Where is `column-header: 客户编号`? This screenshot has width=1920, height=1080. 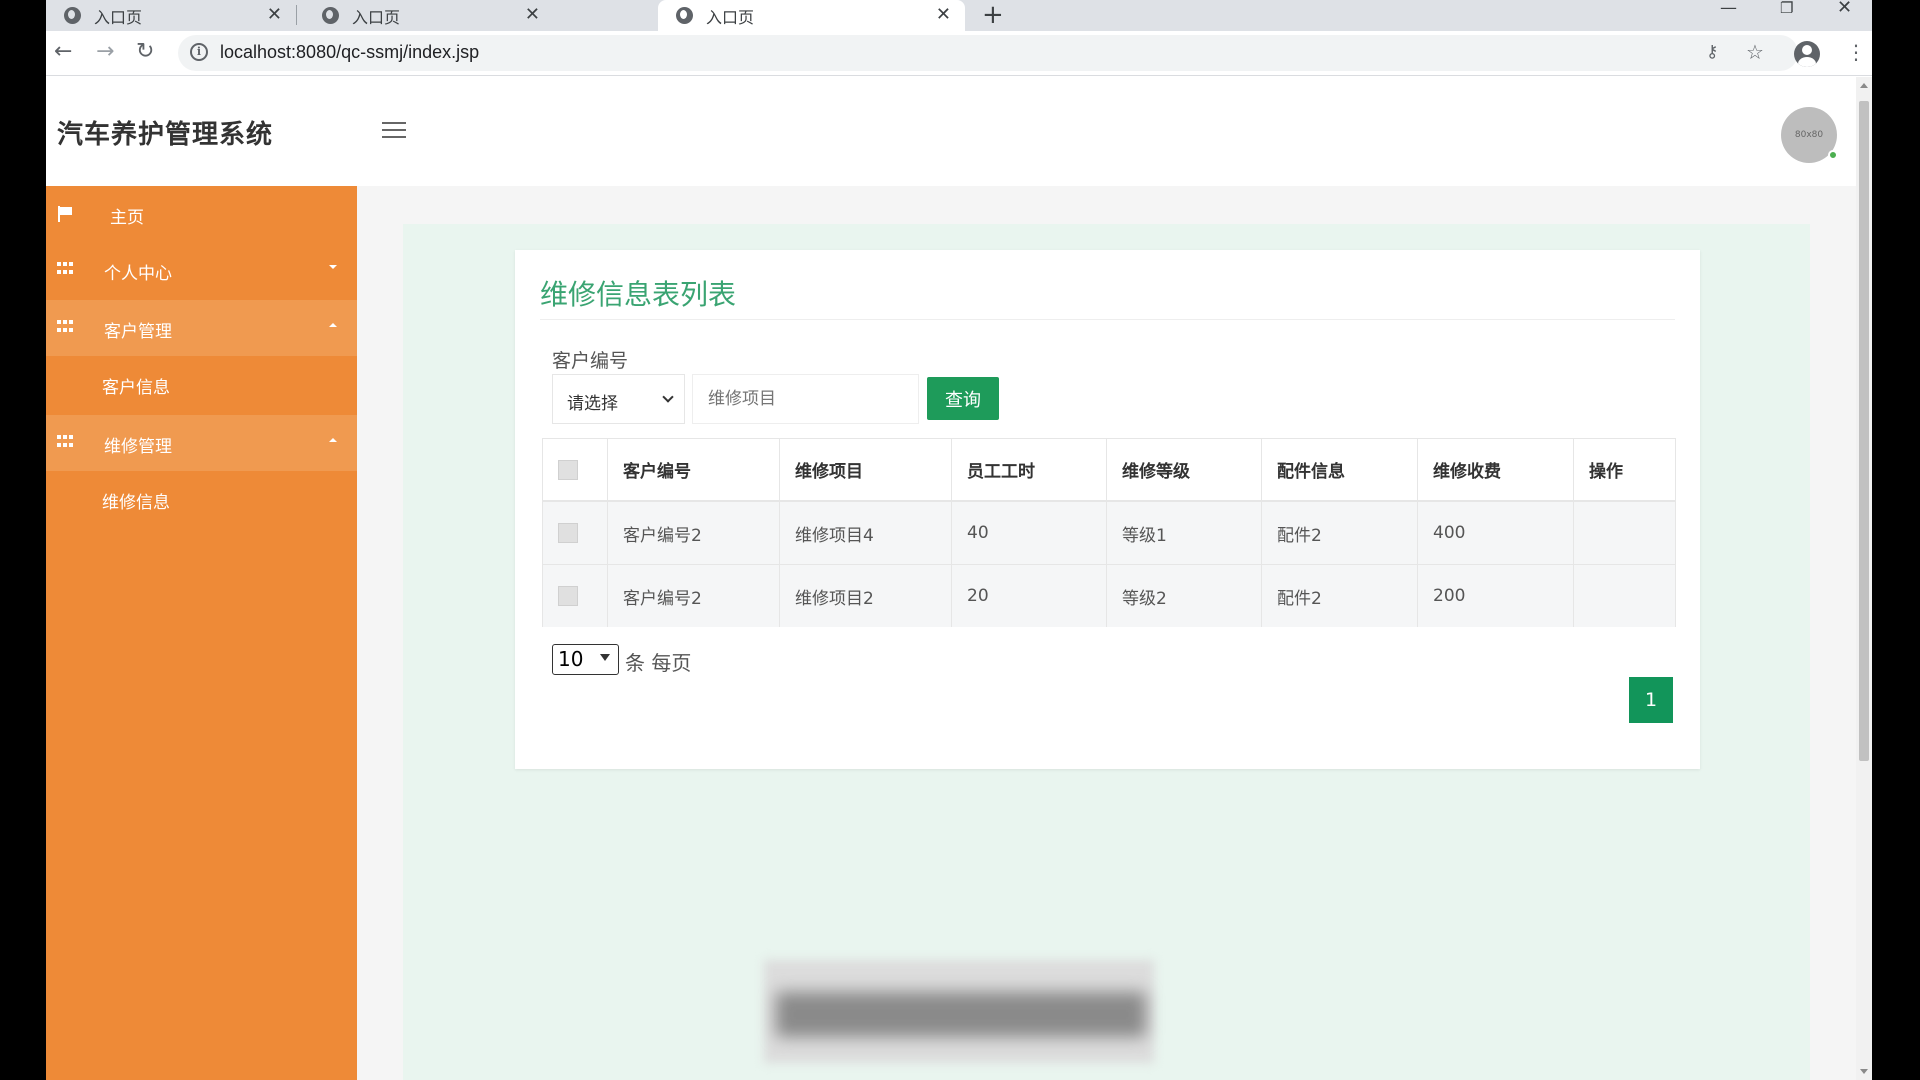 column-header: 客户编号 is located at coordinates (694, 469).